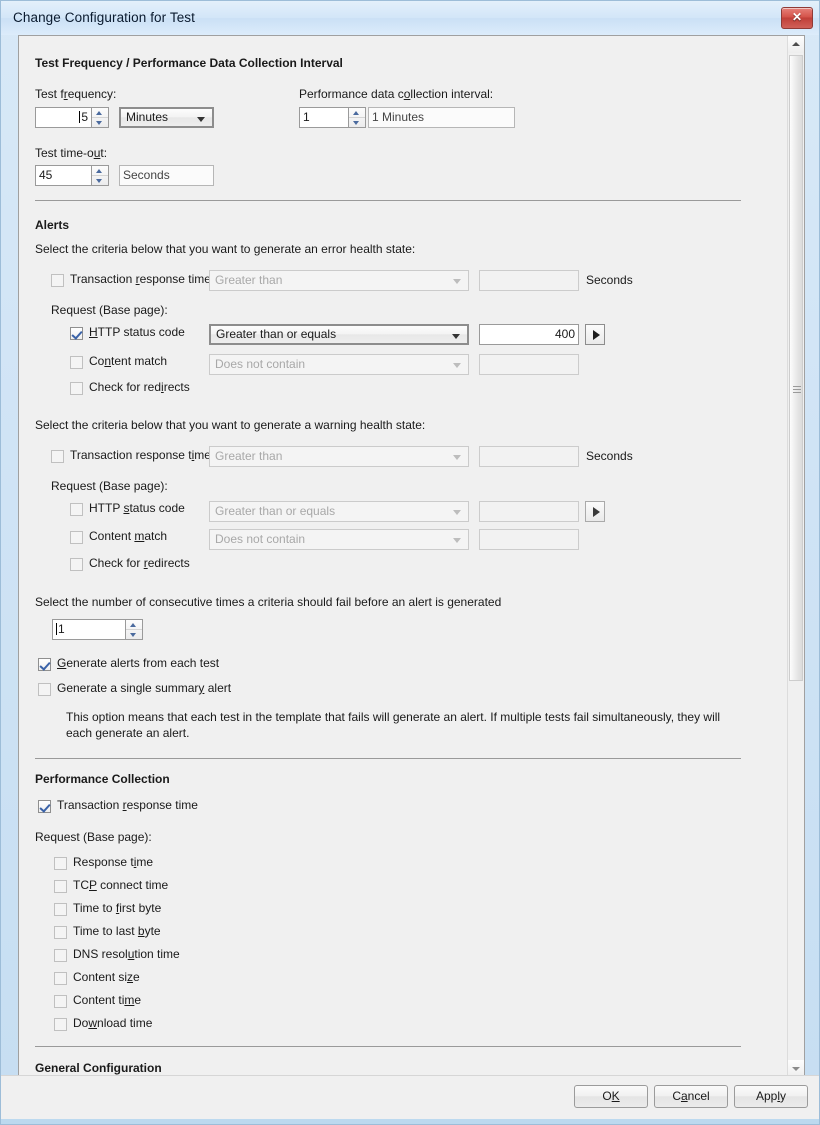 Image resolution: width=820 pixels, height=1125 pixels. What do you see at coordinates (84, 117) in the screenshot?
I see `test-frequency-value: 5` at bounding box center [84, 117].